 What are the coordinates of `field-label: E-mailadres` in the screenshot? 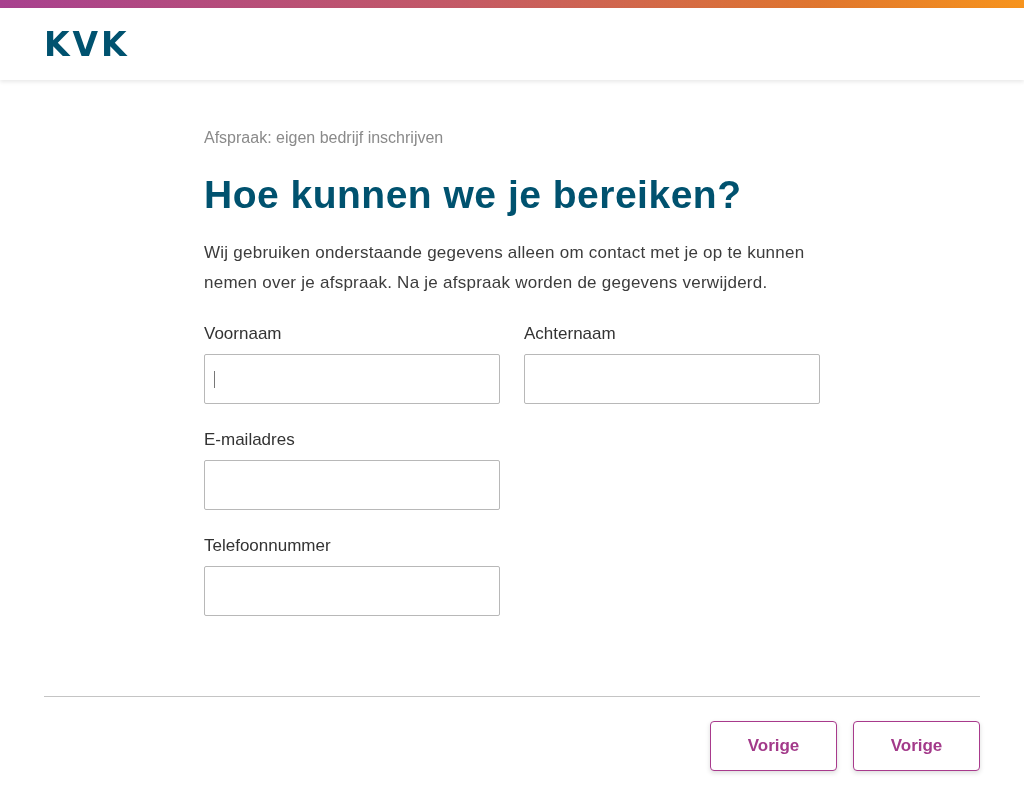 It's located at (250, 440).